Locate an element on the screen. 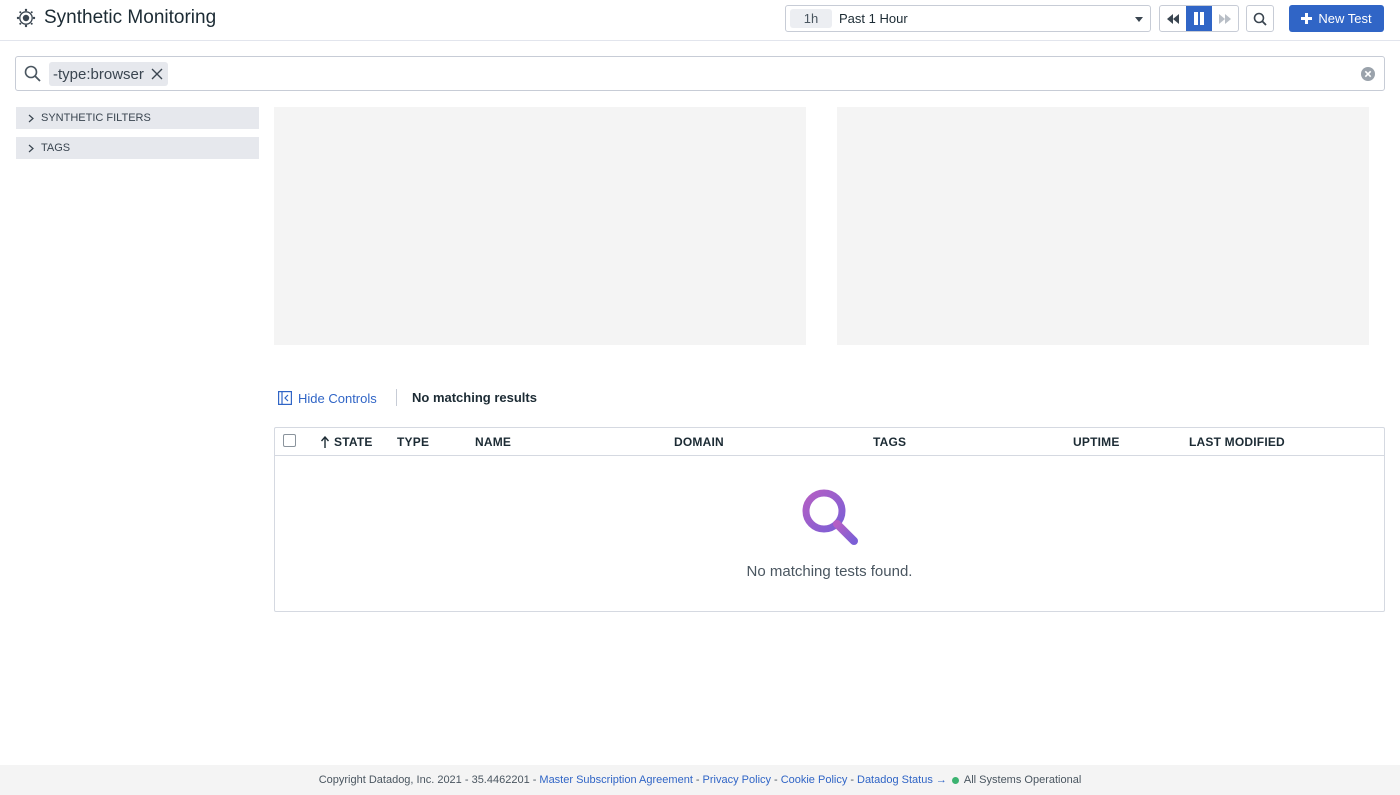 Image resolution: width=1400 pixels, height=795 pixels. chart-placeholder-left is located at coordinates (540, 226).